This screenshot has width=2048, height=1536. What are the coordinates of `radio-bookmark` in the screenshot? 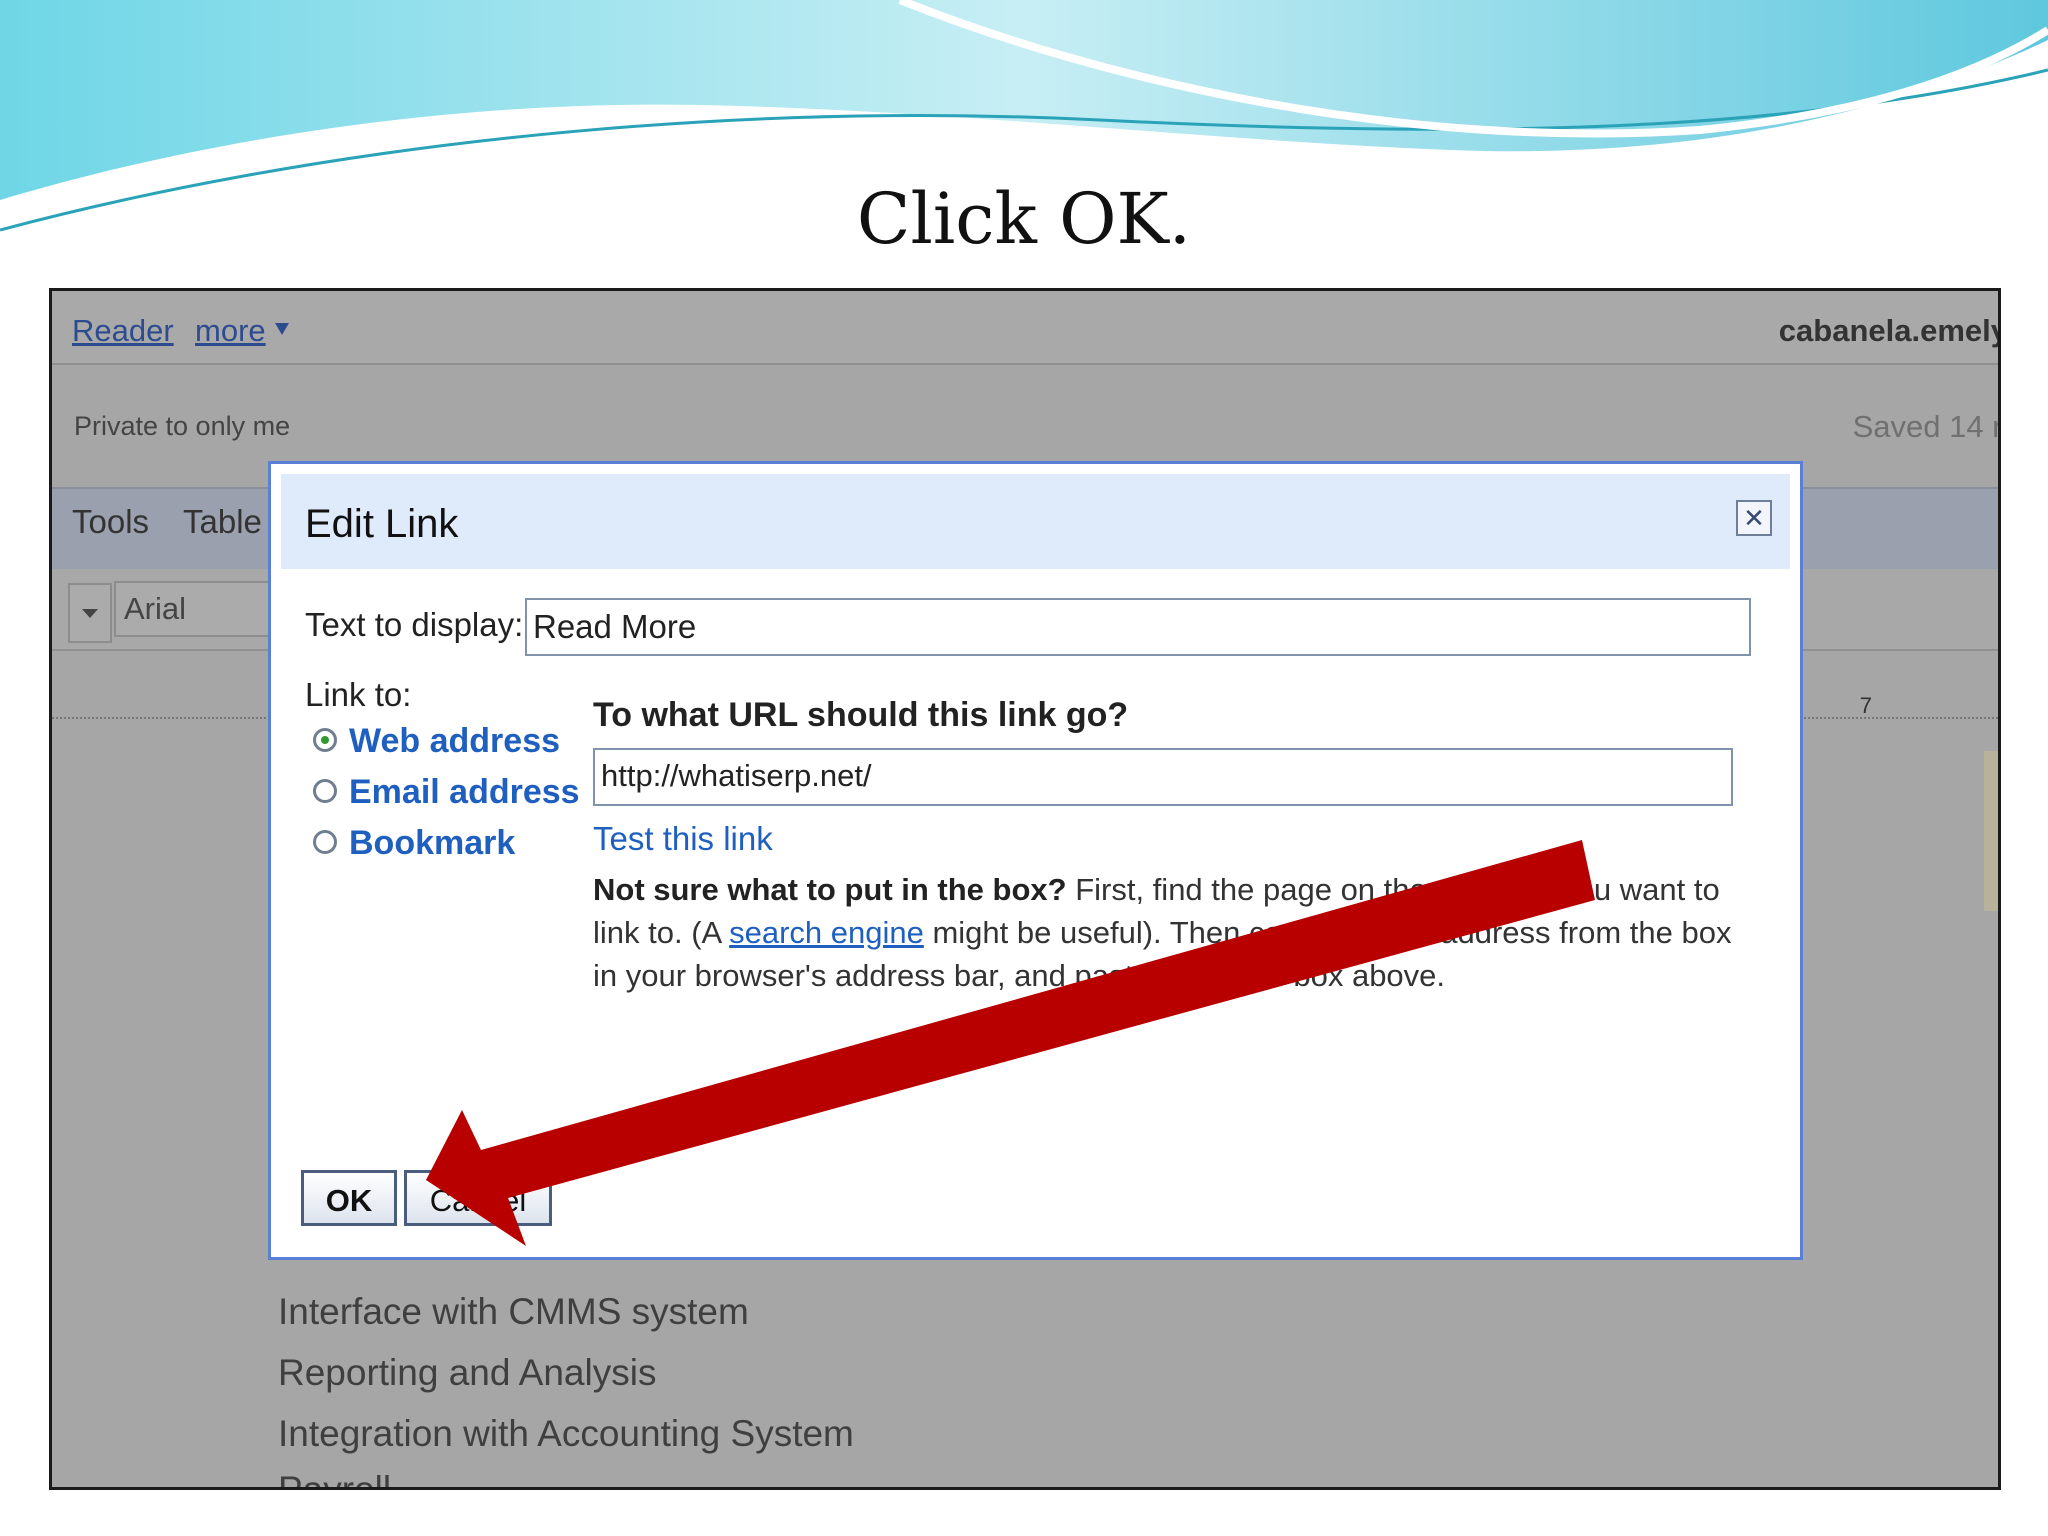 It's located at (325, 842).